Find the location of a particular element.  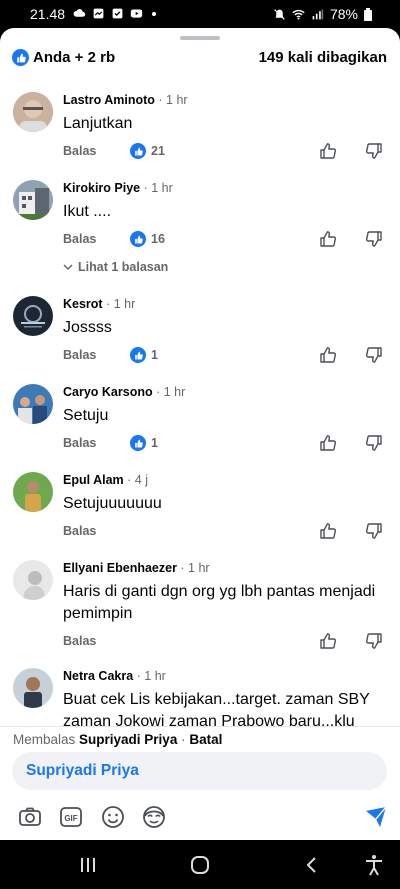

comment-author: Kirokiro Piye · 1 hr is located at coordinates (118, 188).